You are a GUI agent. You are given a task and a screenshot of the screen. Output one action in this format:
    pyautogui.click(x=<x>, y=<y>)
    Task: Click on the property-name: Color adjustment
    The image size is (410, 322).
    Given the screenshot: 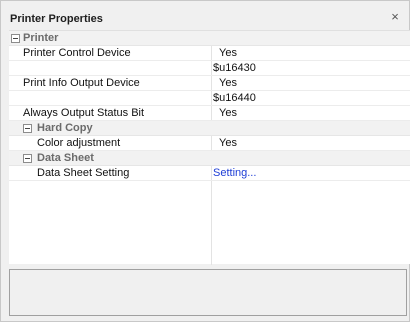 What is the action you would take?
    pyautogui.click(x=79, y=143)
    